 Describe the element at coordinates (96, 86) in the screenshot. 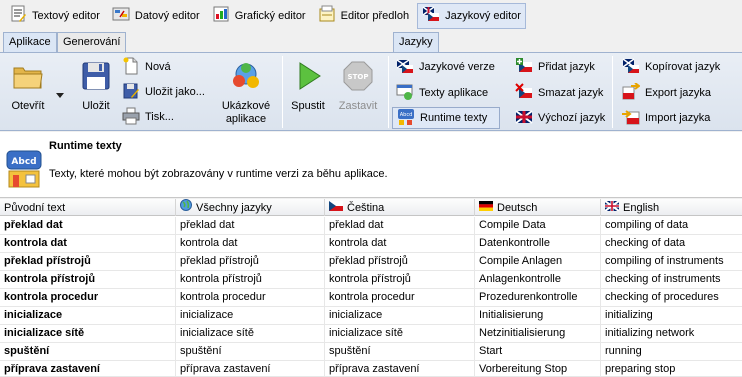

I see `save-button: Uložit` at that location.